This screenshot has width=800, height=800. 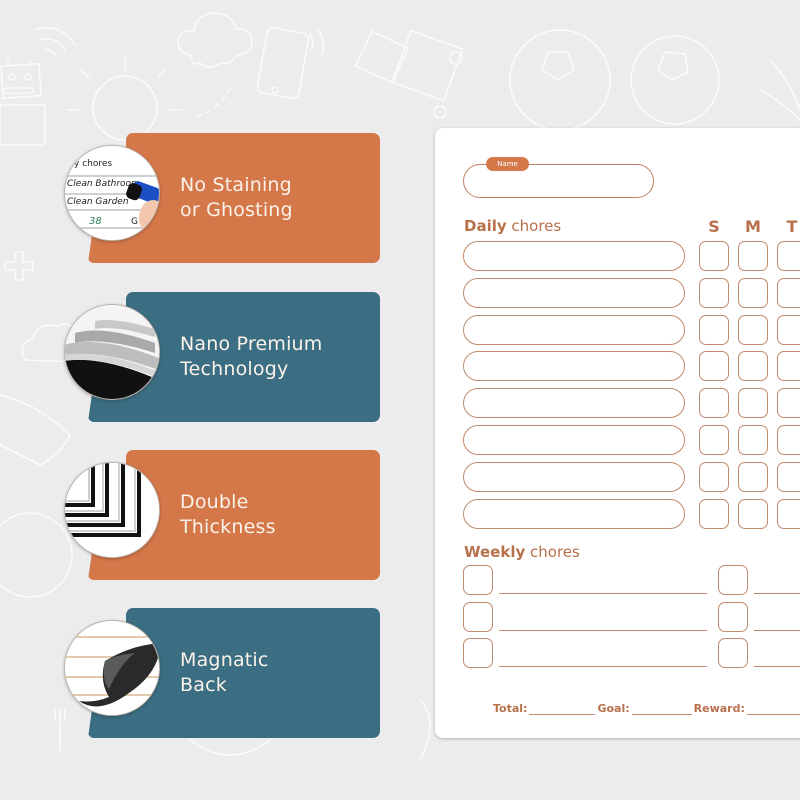 I want to click on feature-title-line1: No Staining, so click(x=236, y=185).